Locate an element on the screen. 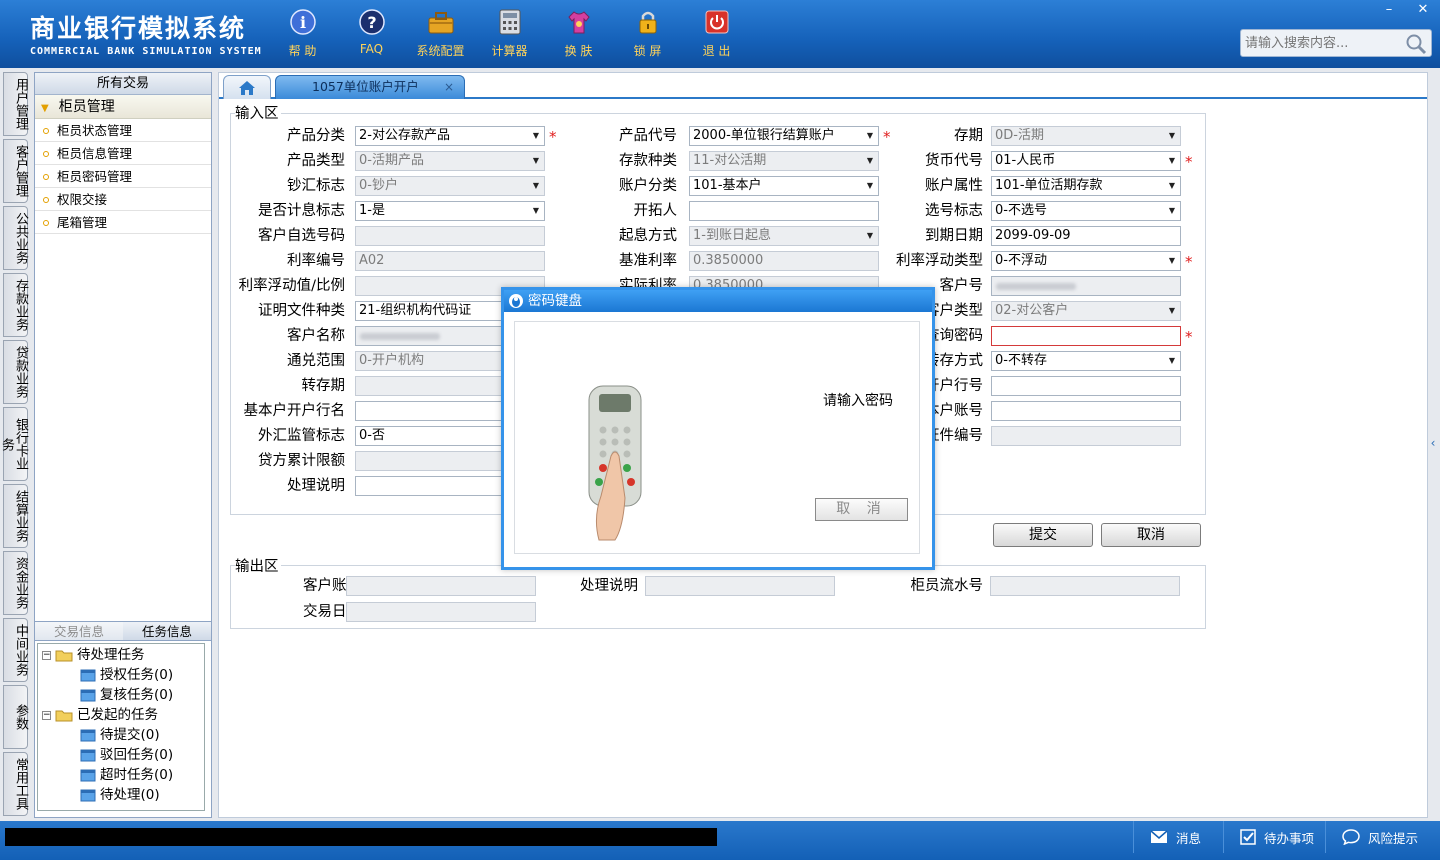  help-button: i 帮 助 is located at coordinates (302, 35).